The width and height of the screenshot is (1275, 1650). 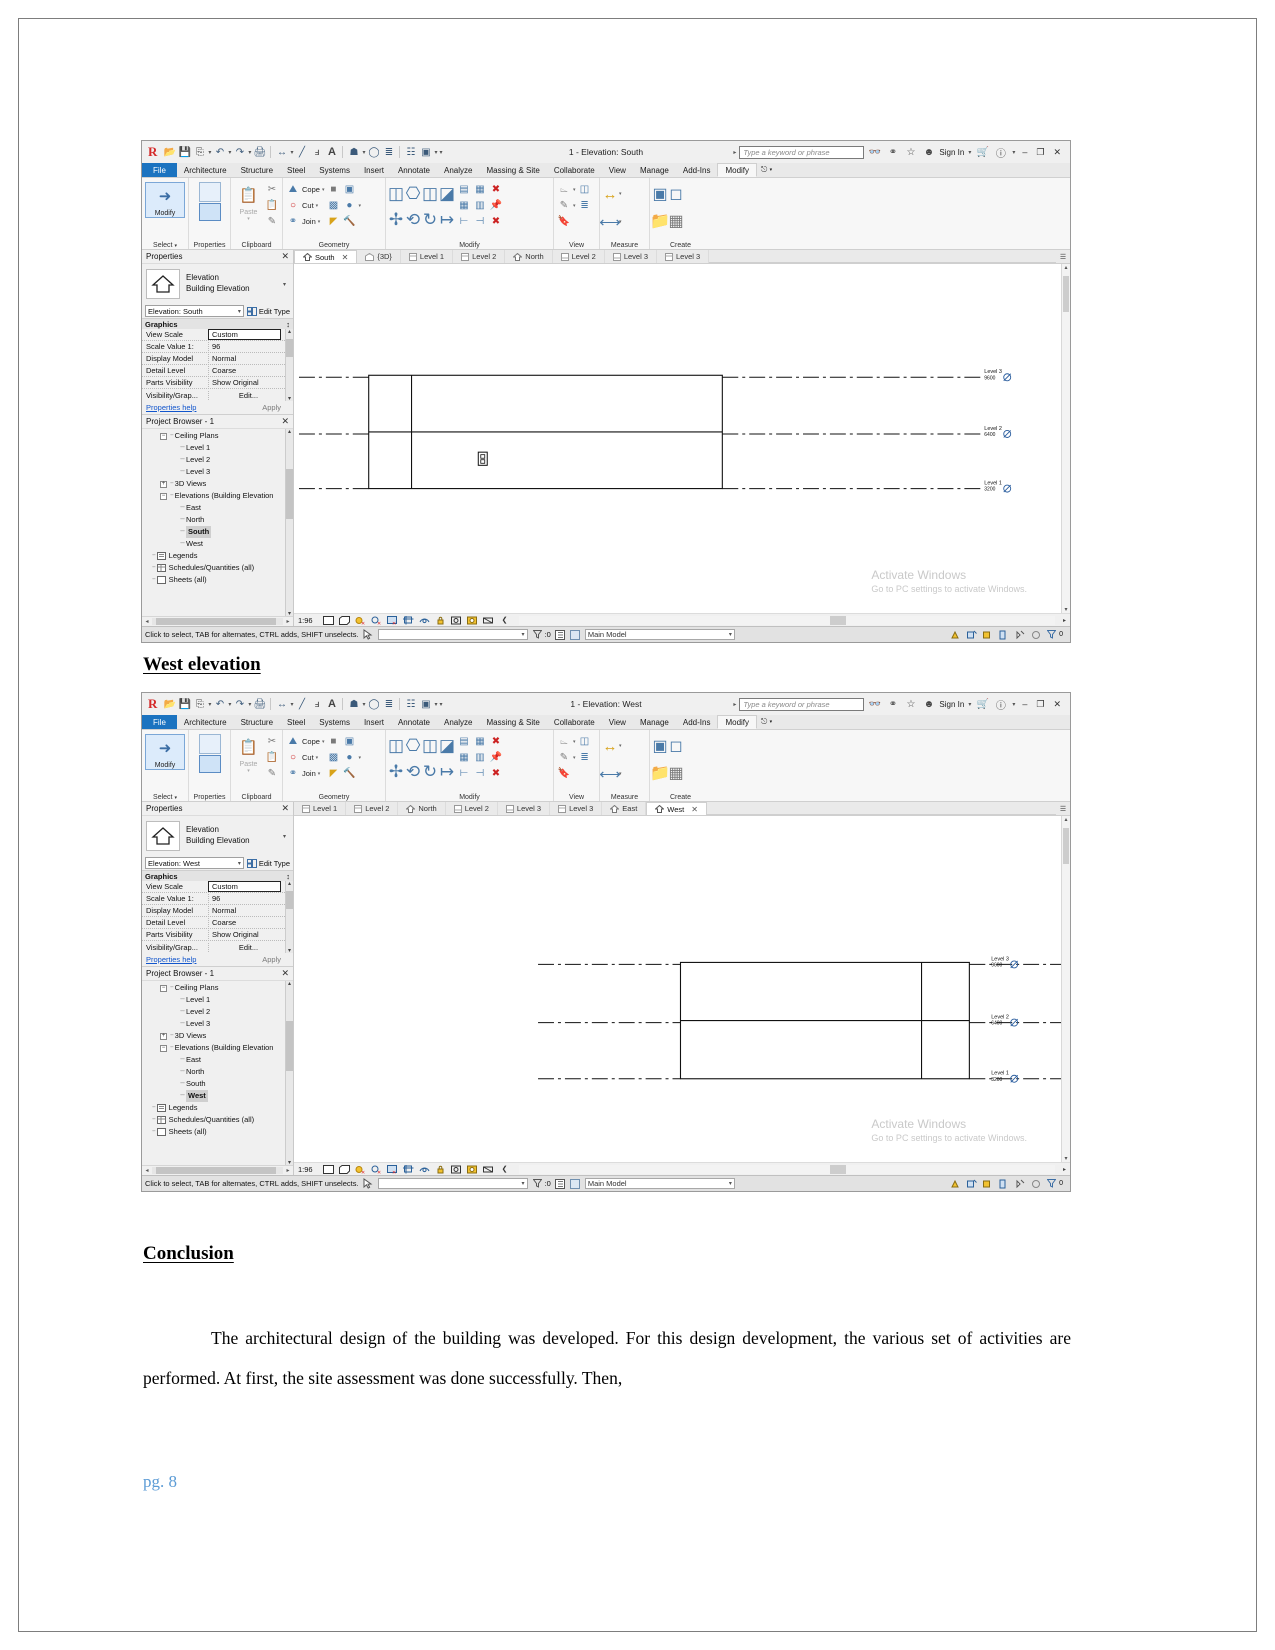 I want to click on cope-icon: ⛰, so click(x=293, y=742).